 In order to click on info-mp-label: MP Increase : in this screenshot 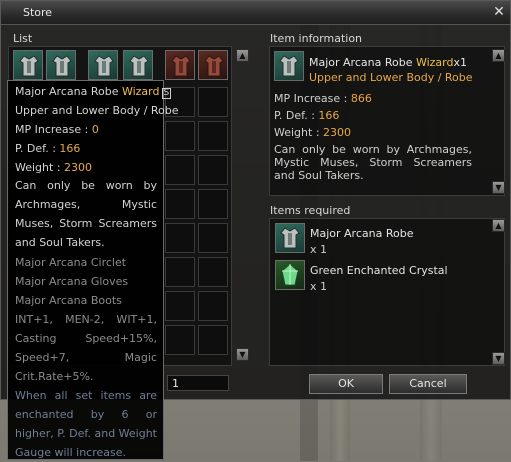, I will do `click(312, 98)`.